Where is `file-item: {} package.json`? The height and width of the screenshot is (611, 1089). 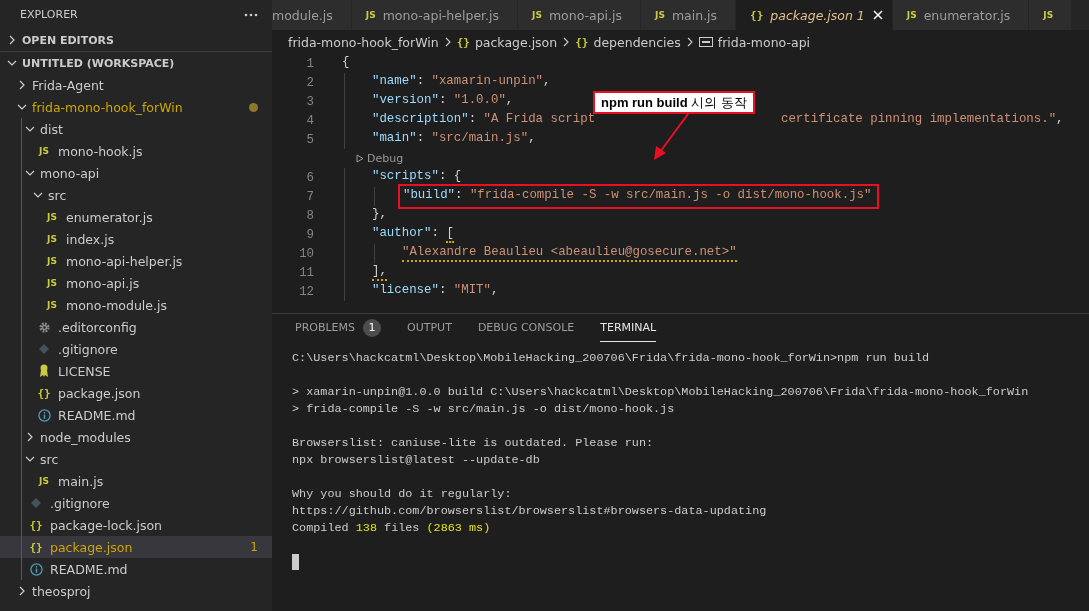
file-item: {} package.json is located at coordinates (136, 393).